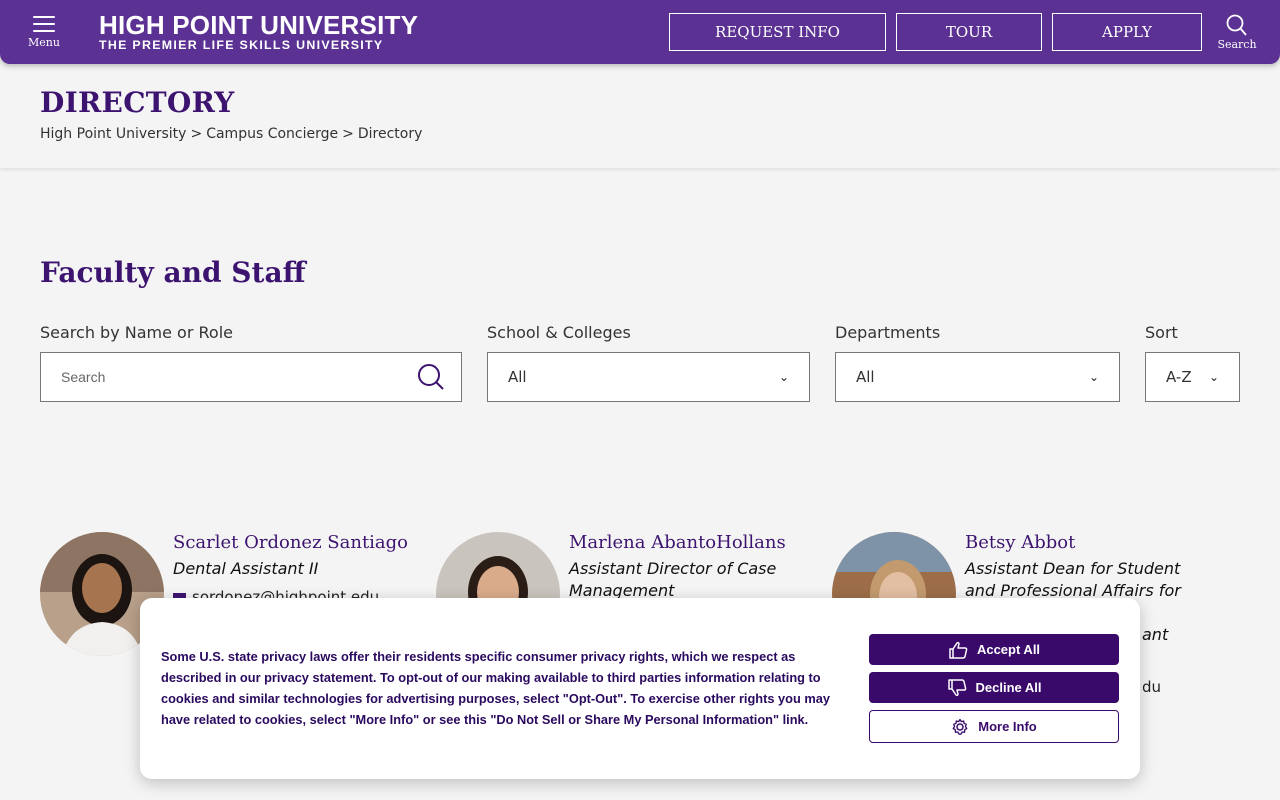 The height and width of the screenshot is (800, 1280). Describe the element at coordinates (865, 377) in the screenshot. I see `departments-selected-value: All` at that location.